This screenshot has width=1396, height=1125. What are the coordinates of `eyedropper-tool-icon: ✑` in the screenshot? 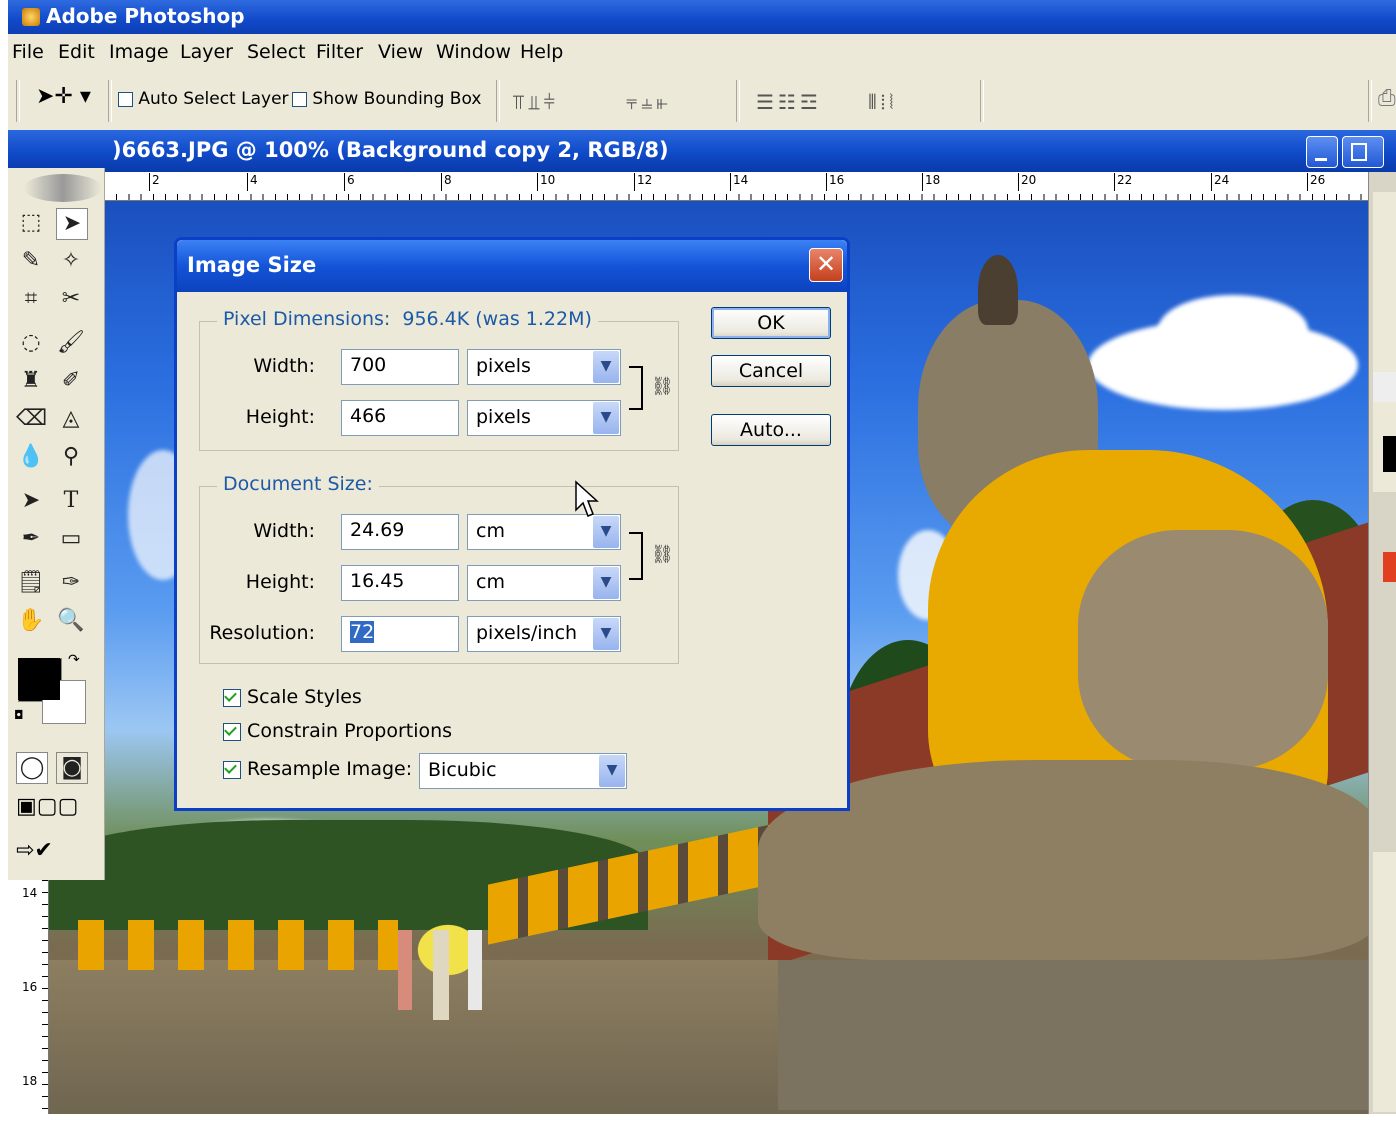 It's located at (71, 583).